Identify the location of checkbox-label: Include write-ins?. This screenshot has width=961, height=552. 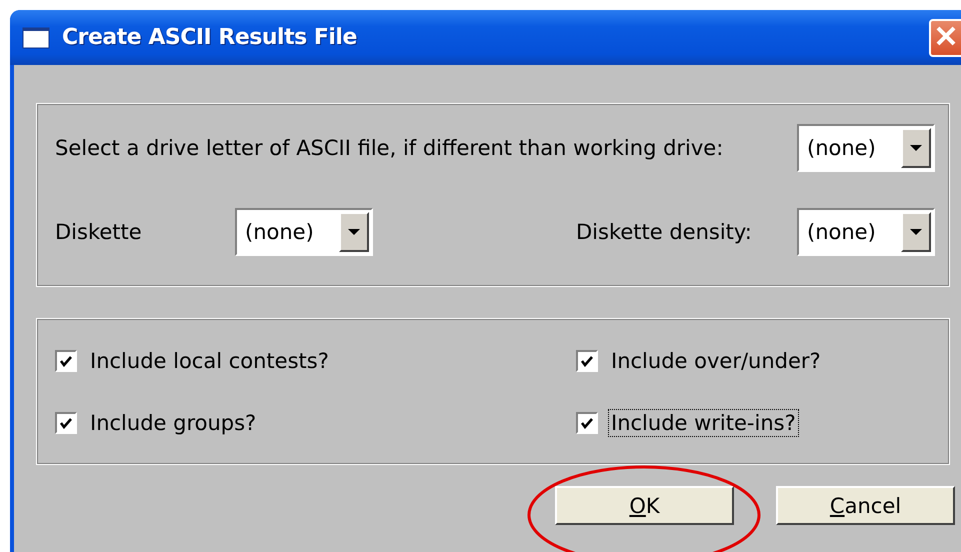
(703, 423).